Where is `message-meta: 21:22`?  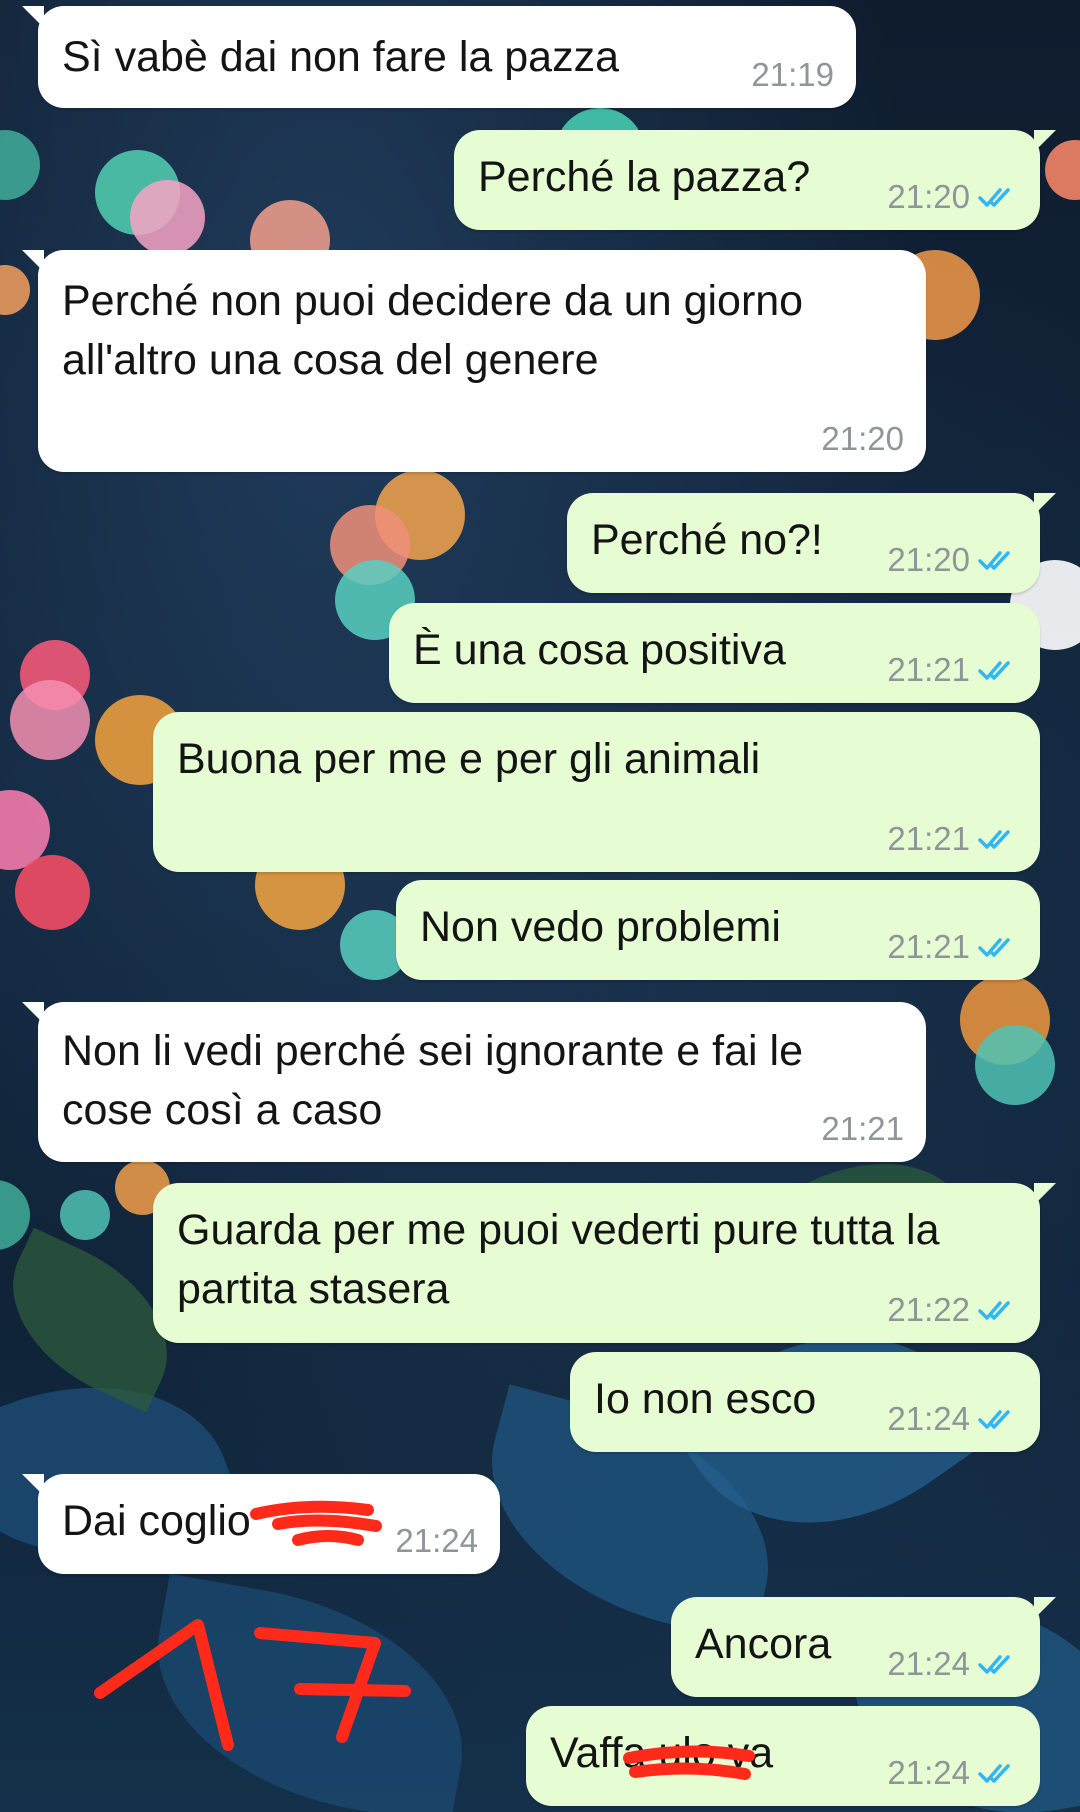 message-meta: 21:22 is located at coordinates (952, 1310).